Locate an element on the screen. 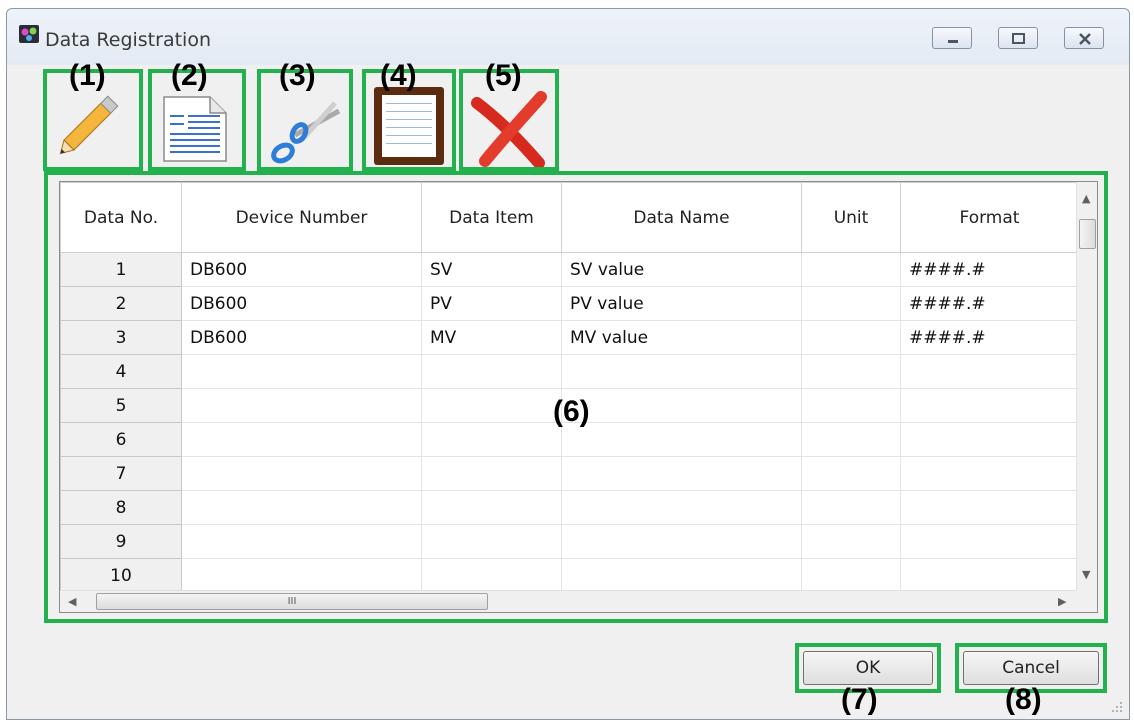  callout-8: (8) is located at coordinates (1023, 699).